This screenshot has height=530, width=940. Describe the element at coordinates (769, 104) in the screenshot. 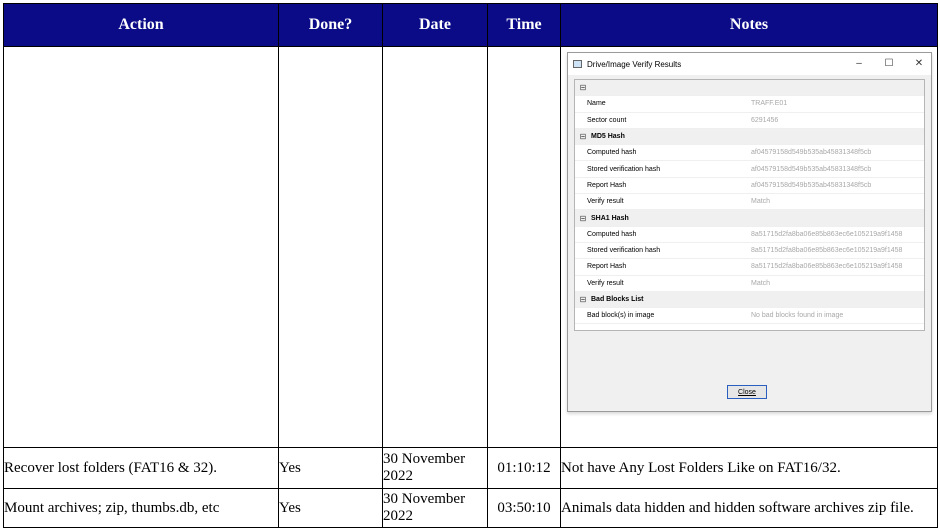

I see `property-value: TRAFF.E01` at that location.